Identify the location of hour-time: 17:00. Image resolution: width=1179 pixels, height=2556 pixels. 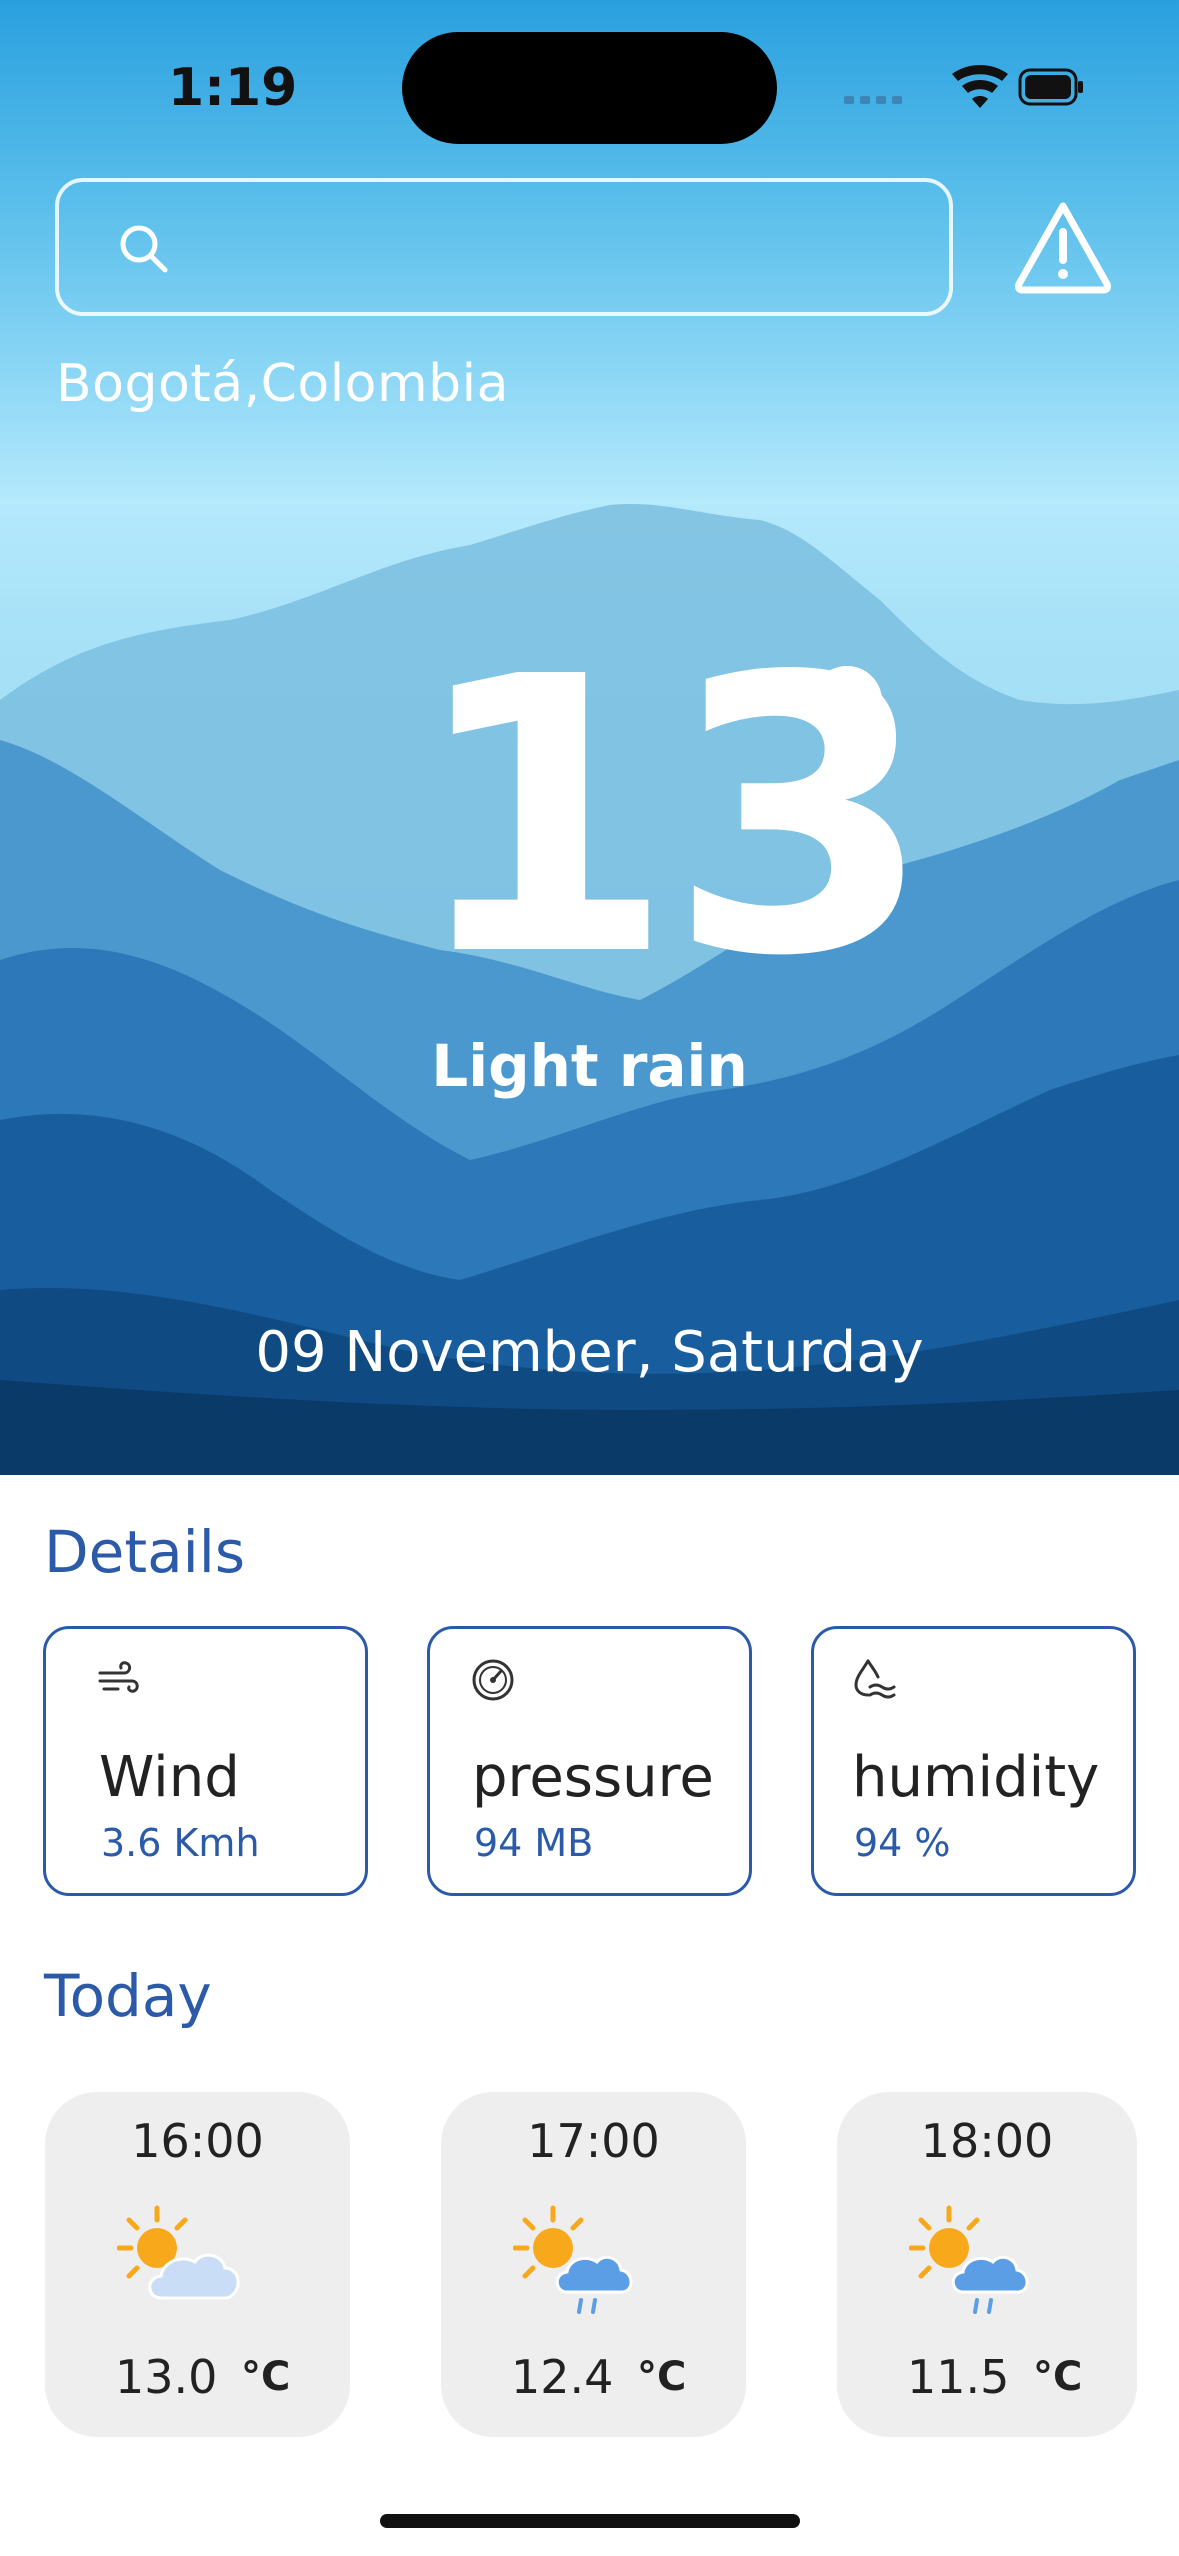
(593, 2141).